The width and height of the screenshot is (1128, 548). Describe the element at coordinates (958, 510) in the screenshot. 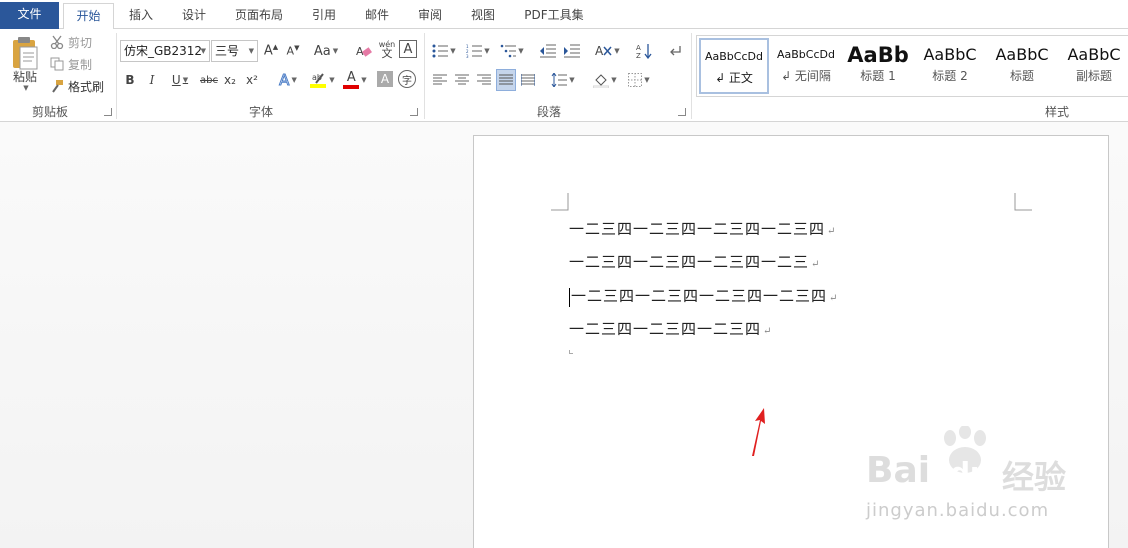

I see `watermark-url: jingyan.baidu.com` at that location.